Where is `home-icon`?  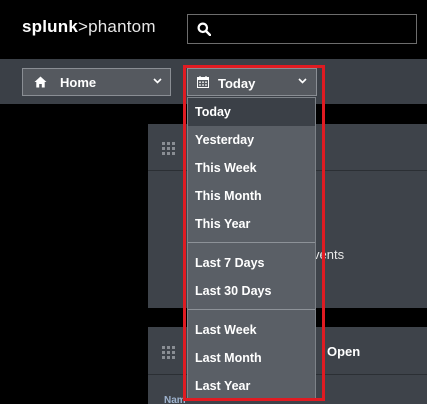 home-icon is located at coordinates (40, 82).